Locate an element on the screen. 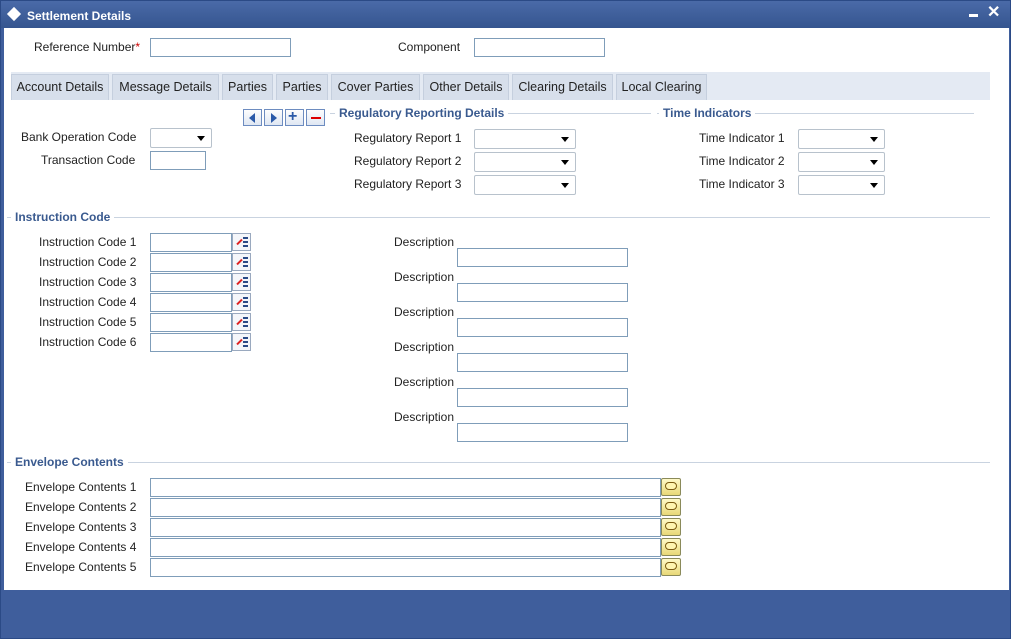 This screenshot has height=639, width=1011. description-5-input is located at coordinates (542, 397).